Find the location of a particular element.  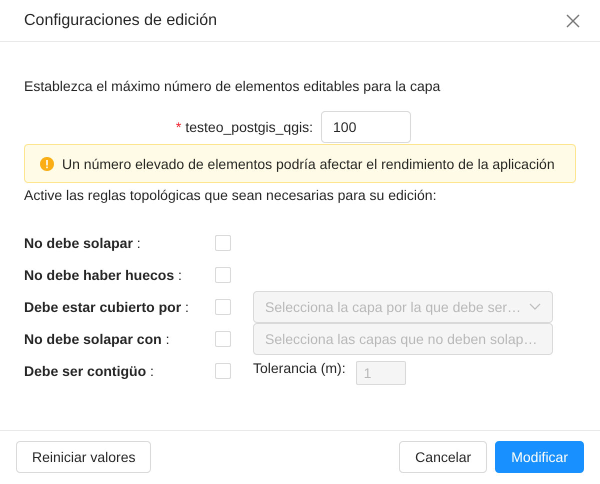

rule-label: No debe solapar : is located at coordinates (82, 243).